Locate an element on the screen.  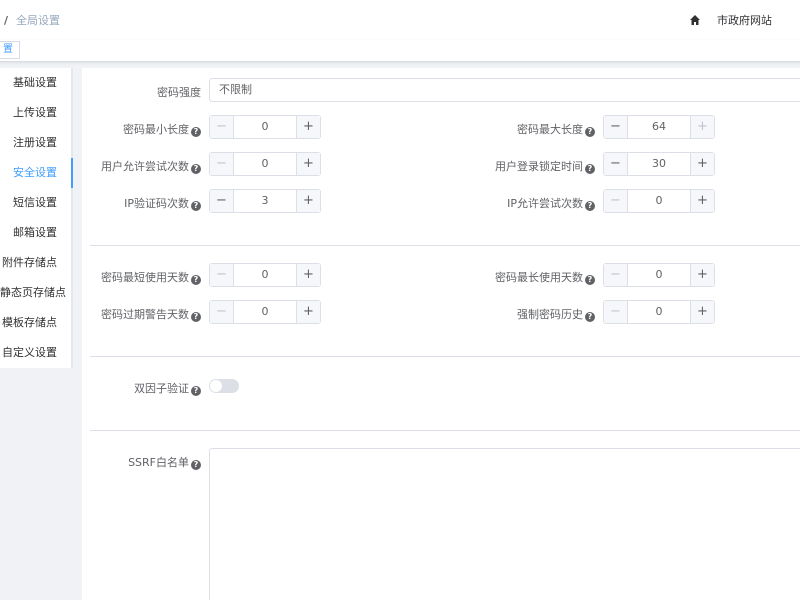
min-length-label: 密码最小长度? is located at coordinates (162, 129).